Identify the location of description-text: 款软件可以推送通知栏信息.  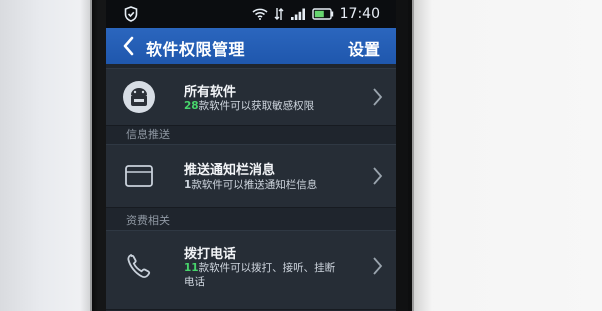
(254, 185).